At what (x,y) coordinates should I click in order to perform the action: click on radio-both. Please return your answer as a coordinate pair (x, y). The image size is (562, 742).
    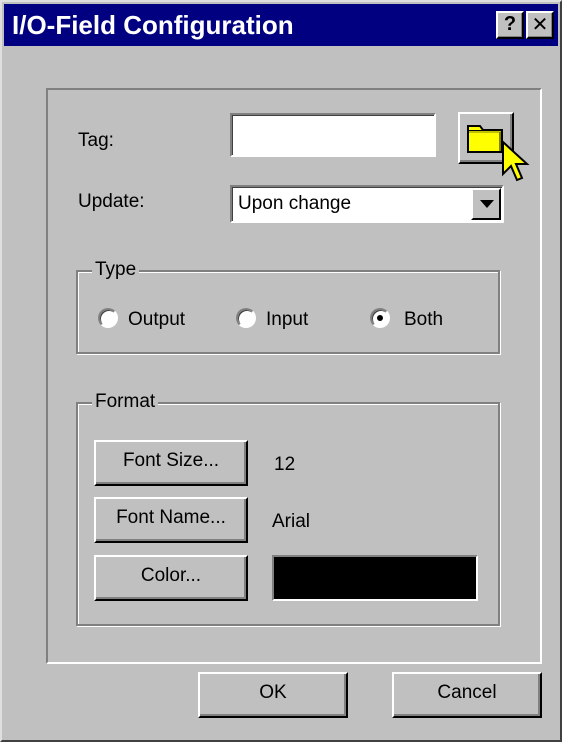
    Looking at the image, I should click on (380, 318).